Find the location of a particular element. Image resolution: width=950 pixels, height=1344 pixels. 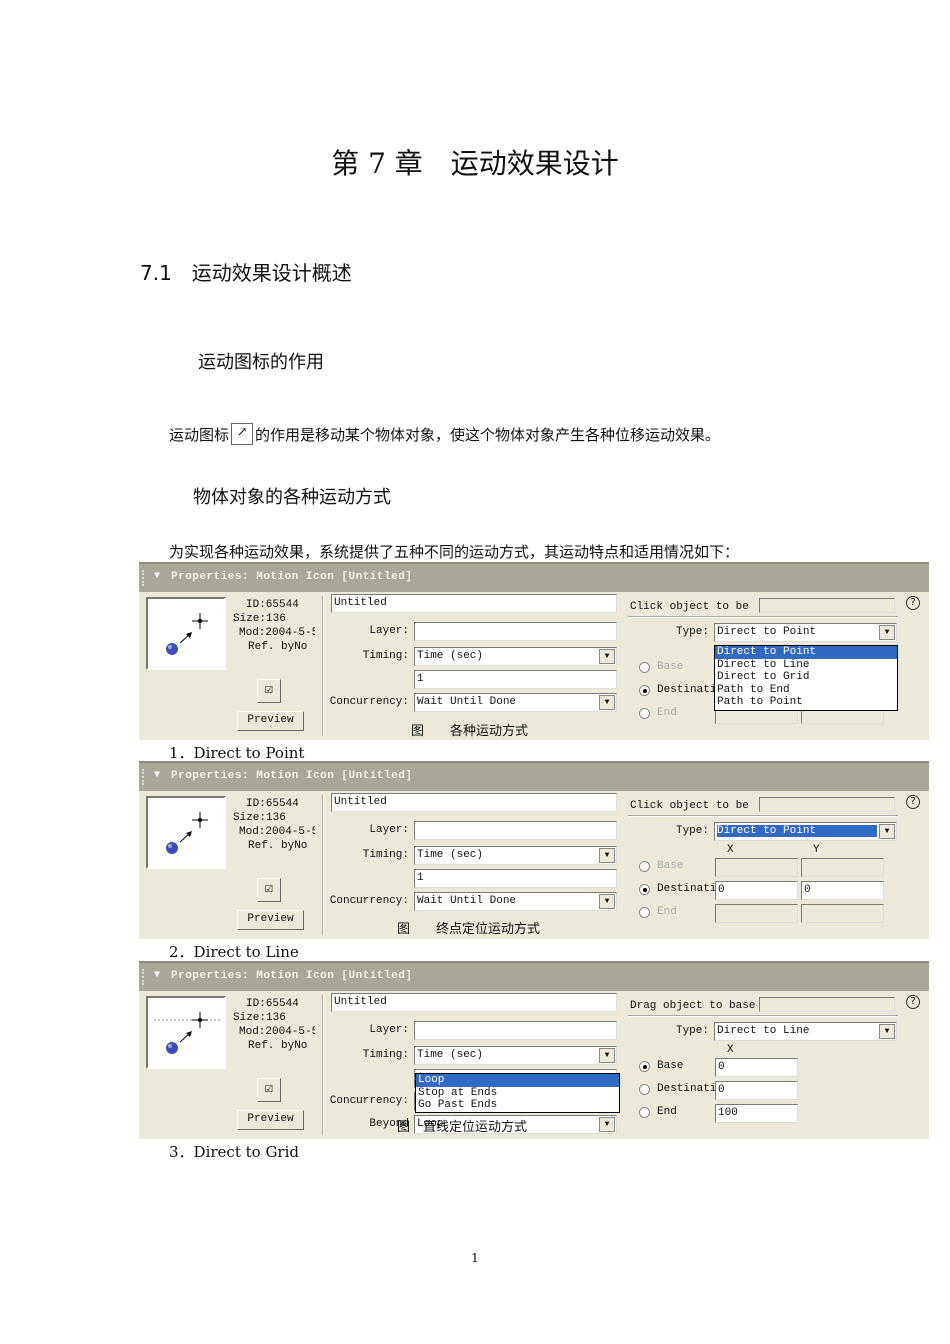

y-coordinate-input is located at coordinates (842, 867).